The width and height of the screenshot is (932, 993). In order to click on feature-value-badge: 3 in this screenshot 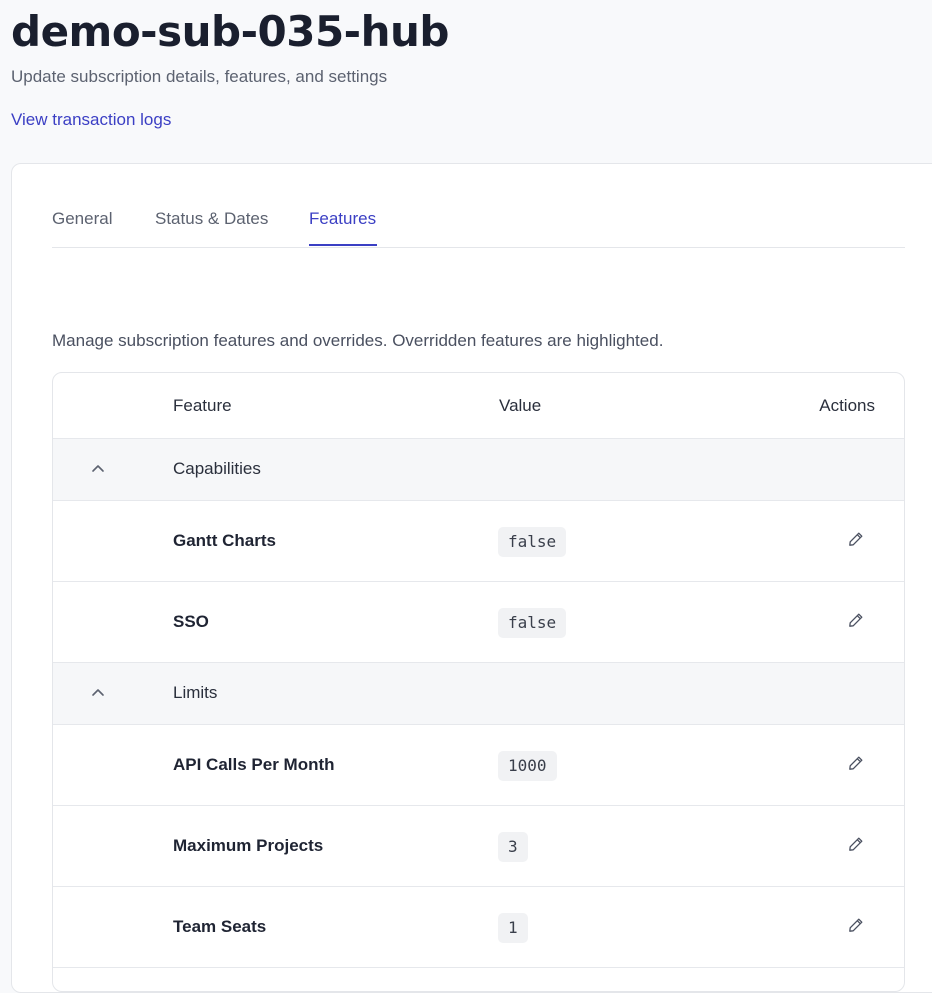, I will do `click(513, 847)`.